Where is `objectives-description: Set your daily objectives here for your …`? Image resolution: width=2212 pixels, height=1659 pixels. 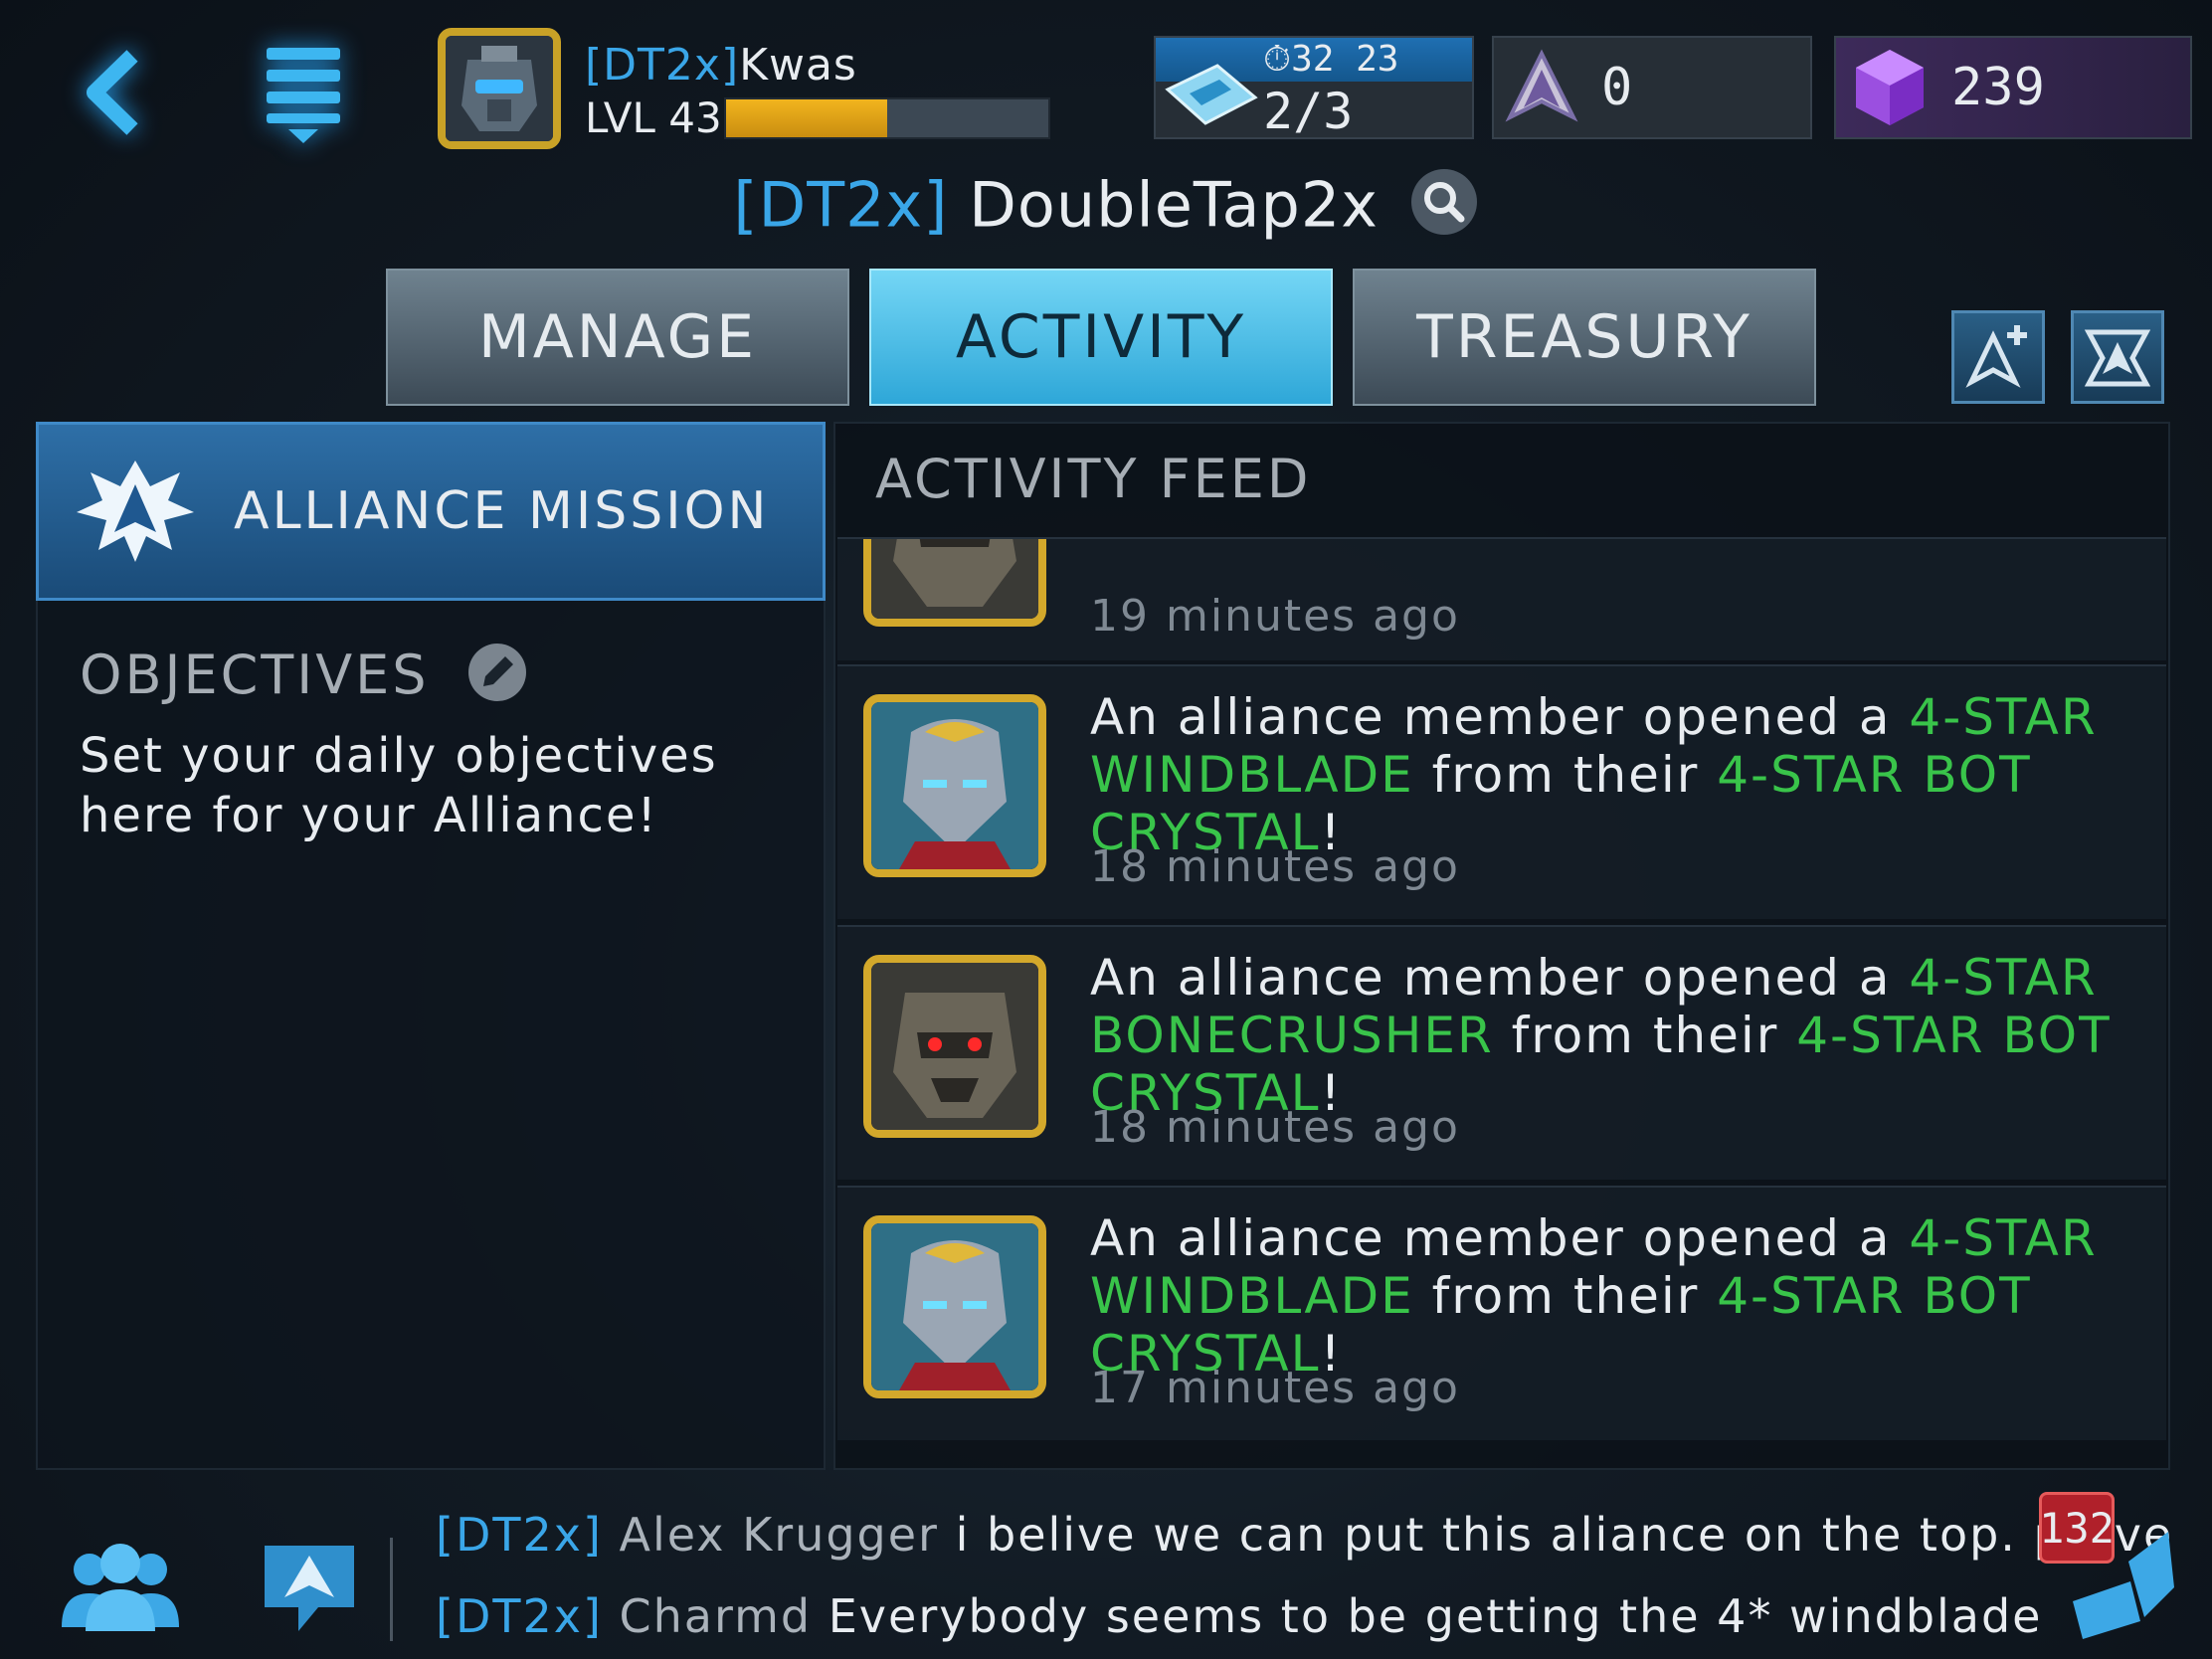
objectives-description: Set your daily objectives here for your … is located at coordinates (399, 785).